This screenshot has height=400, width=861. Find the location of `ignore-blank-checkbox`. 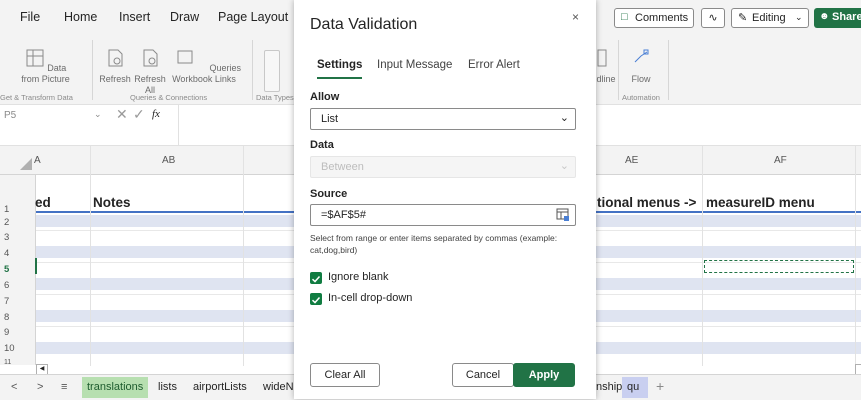

ignore-blank-checkbox is located at coordinates (316, 278).